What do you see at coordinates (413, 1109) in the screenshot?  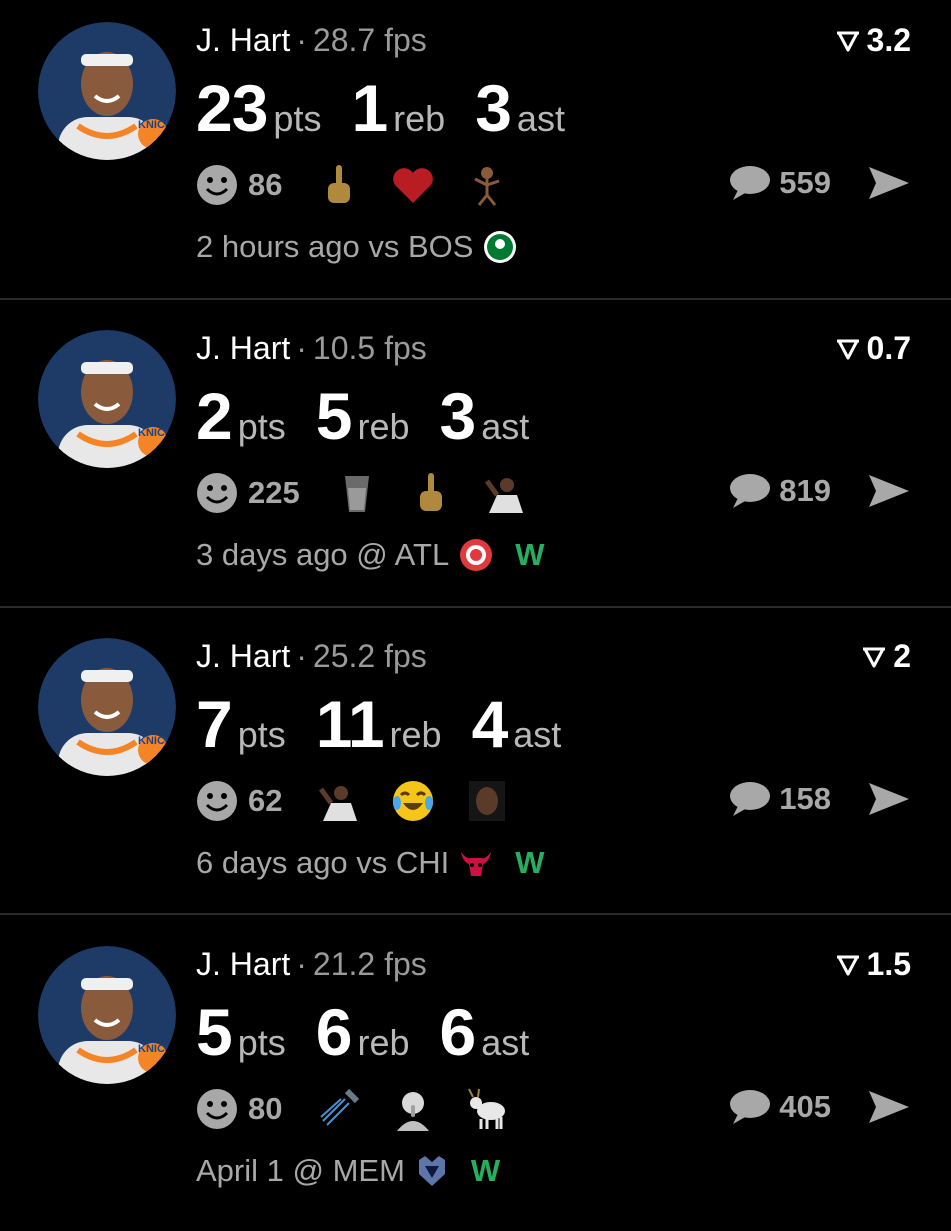 I see `shushing-face-icon` at bounding box center [413, 1109].